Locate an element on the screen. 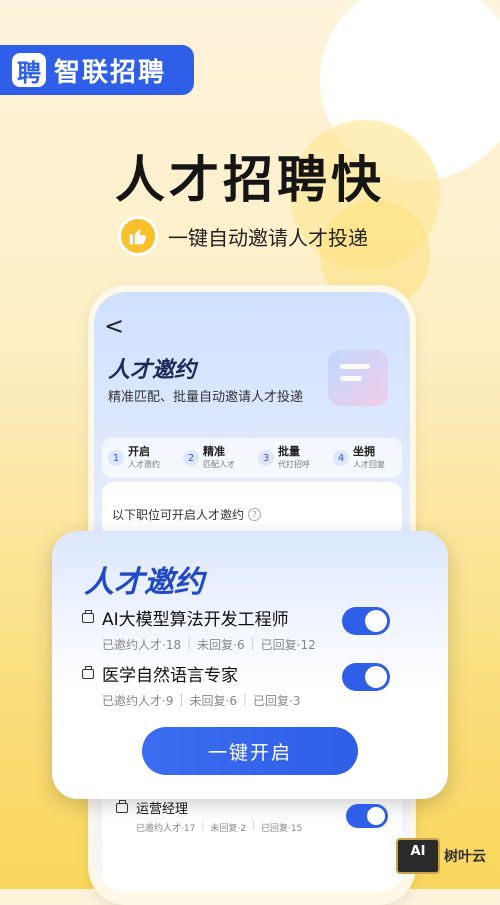 The image size is (500, 905). job-invited: 已邀约人才·17 is located at coordinates (166, 829).